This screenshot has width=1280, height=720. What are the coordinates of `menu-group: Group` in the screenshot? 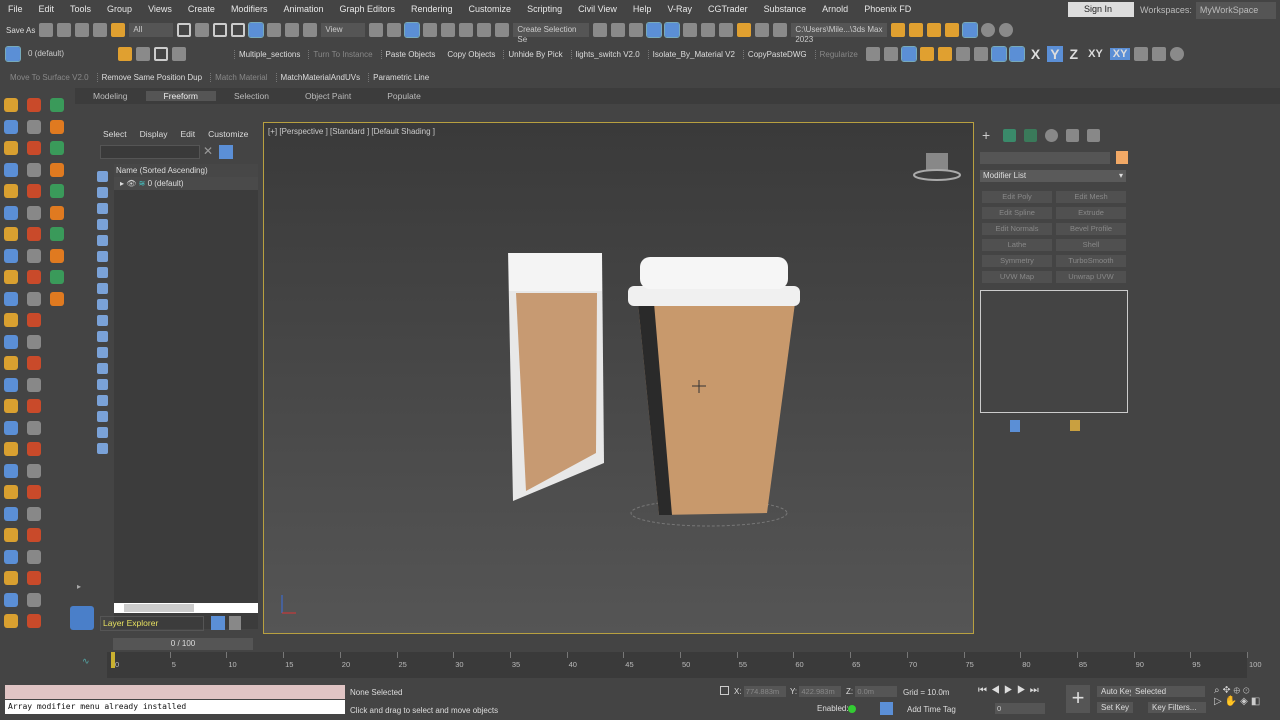 It's located at (119, 9).